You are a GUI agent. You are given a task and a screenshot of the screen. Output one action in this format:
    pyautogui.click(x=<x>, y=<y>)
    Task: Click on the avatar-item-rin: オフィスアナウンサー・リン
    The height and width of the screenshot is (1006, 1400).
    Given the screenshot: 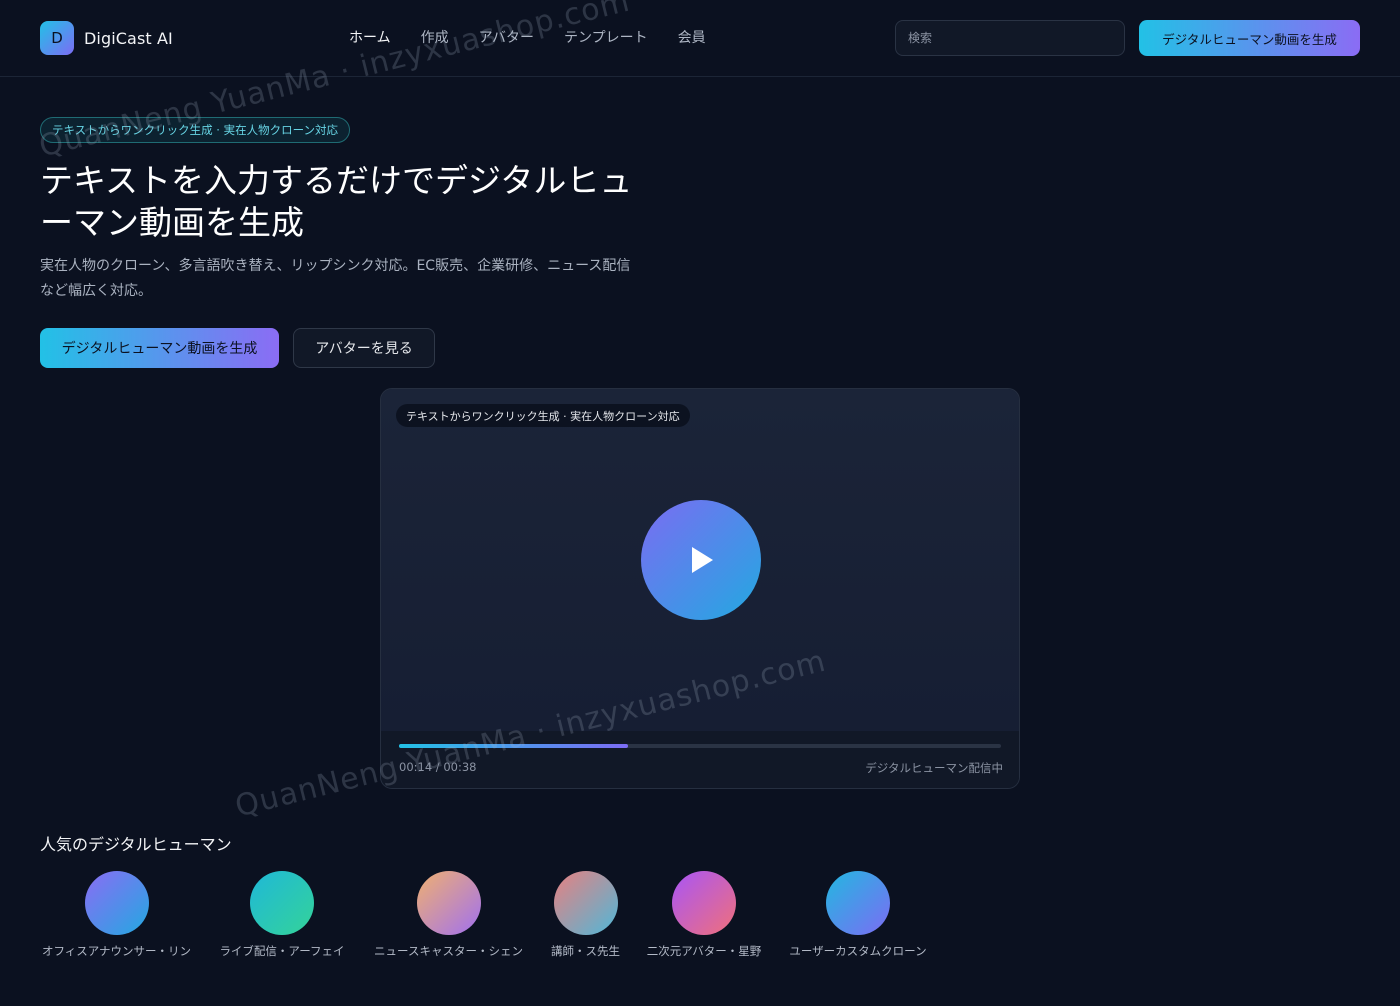 What is the action you would take?
    pyautogui.click(x=116, y=915)
    